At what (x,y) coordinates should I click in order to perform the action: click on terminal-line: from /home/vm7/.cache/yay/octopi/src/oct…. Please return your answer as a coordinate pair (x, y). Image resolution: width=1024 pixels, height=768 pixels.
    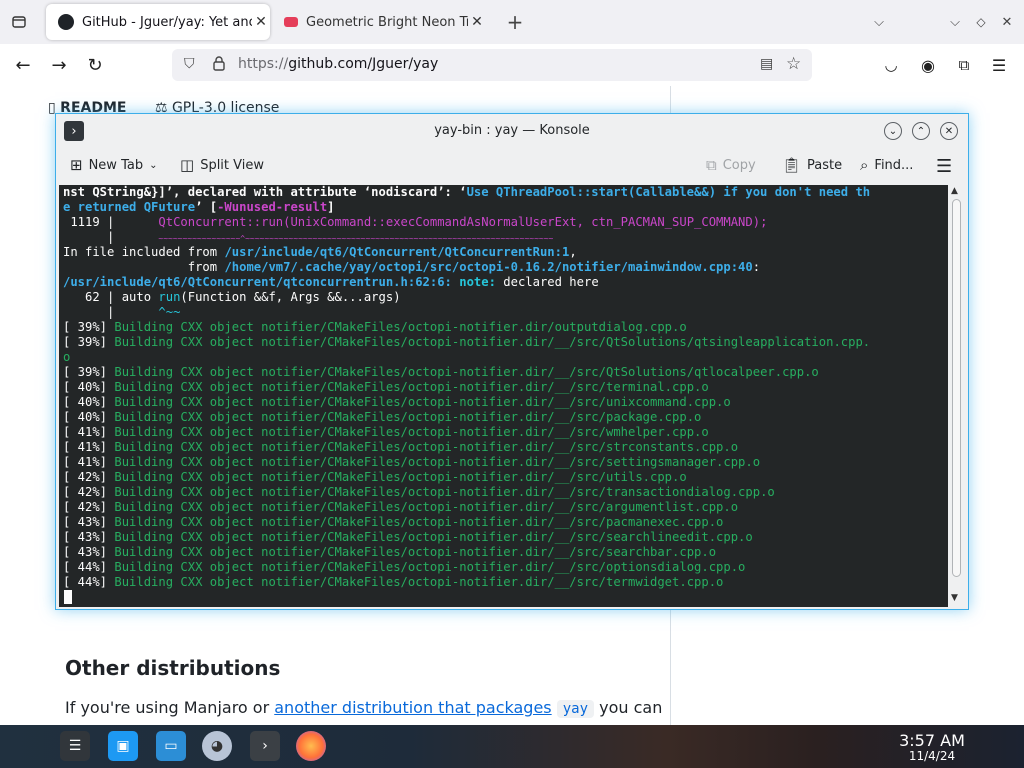
    Looking at the image, I should click on (411, 267).